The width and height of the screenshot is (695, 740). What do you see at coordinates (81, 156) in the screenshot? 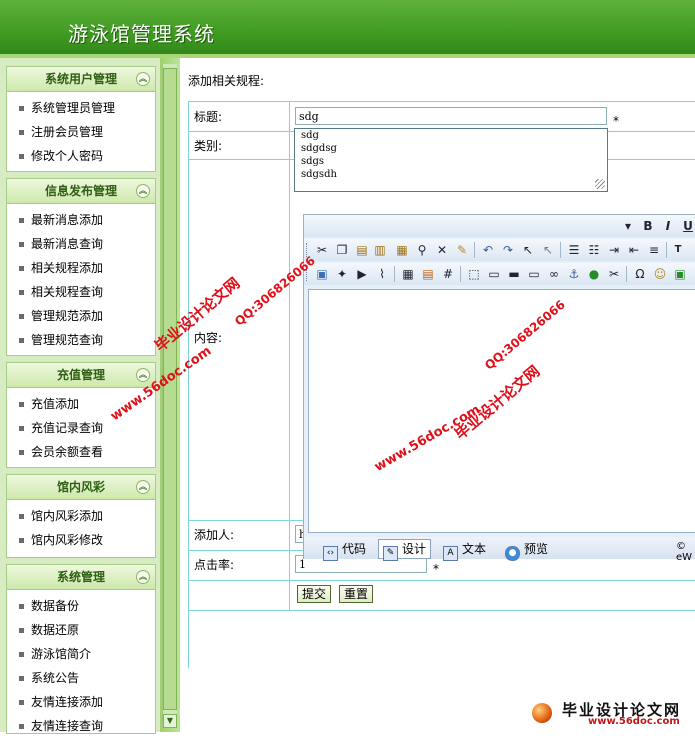
I see `sidebar-item: 修改个人密码` at bounding box center [81, 156].